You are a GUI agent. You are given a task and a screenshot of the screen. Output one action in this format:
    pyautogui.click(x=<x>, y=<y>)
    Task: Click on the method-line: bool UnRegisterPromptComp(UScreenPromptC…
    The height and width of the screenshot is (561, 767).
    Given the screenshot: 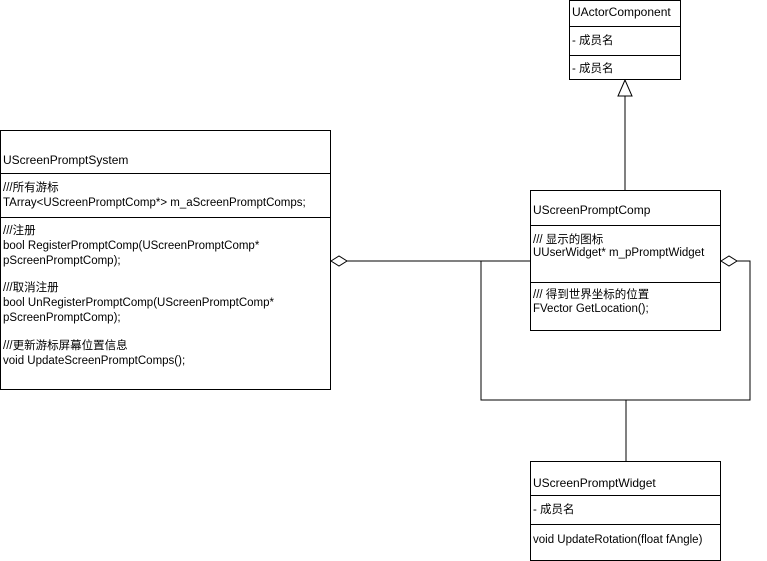 What is the action you would take?
    pyautogui.click(x=138, y=303)
    